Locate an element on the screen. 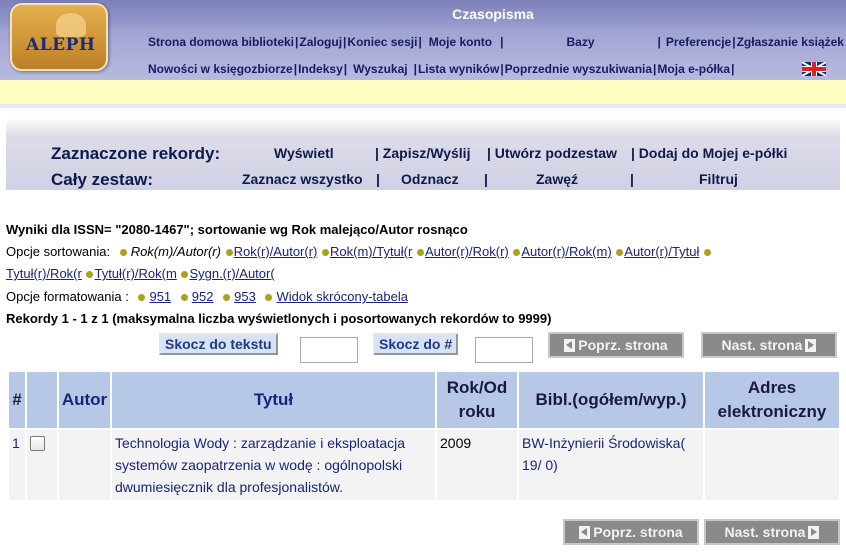 The width and height of the screenshot is (846, 555). nav-library-home: Strona domowa biblioteki is located at coordinates (221, 44).